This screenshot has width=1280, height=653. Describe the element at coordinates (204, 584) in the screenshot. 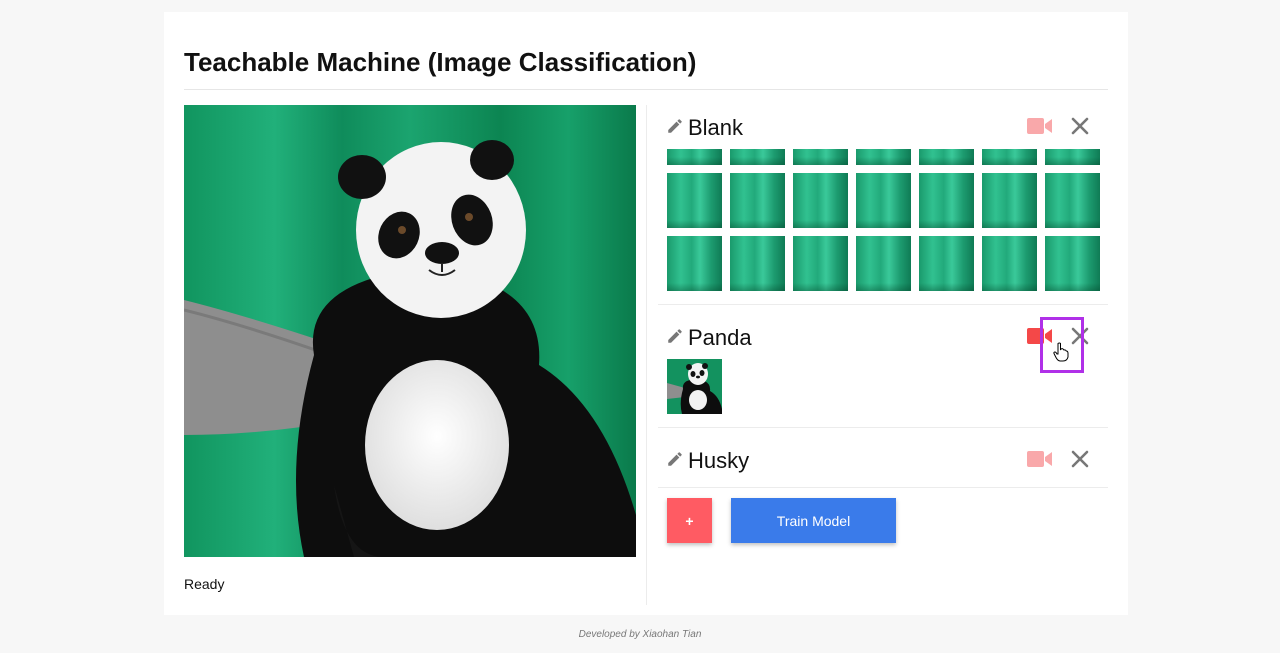

I see `status-text: Ready` at that location.